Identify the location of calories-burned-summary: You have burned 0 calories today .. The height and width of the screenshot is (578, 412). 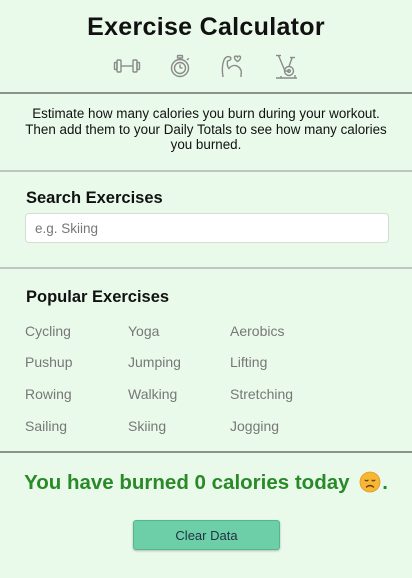
(206, 485).